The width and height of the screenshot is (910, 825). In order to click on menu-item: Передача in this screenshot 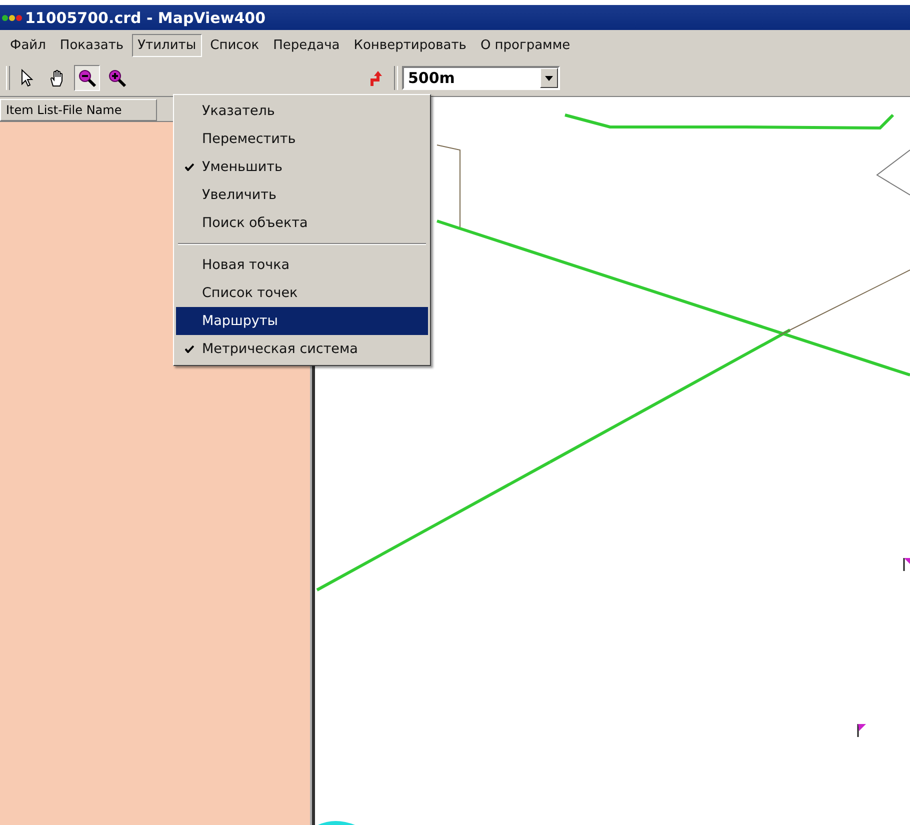, I will do `click(306, 45)`.